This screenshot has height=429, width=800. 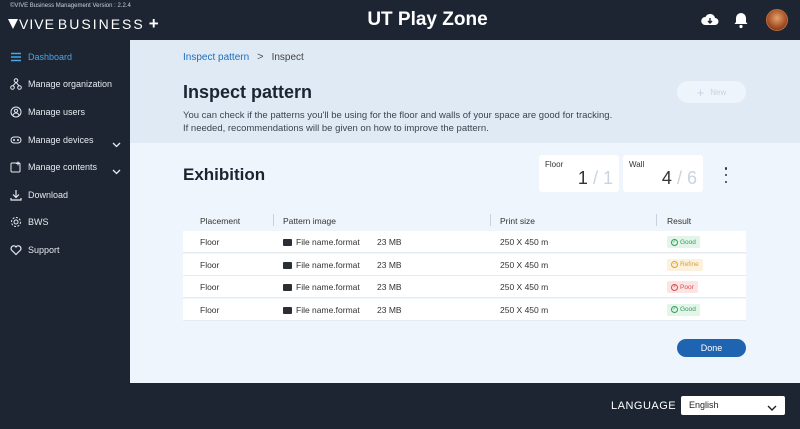 I want to click on language-label: LANGUAGE, so click(x=644, y=406).